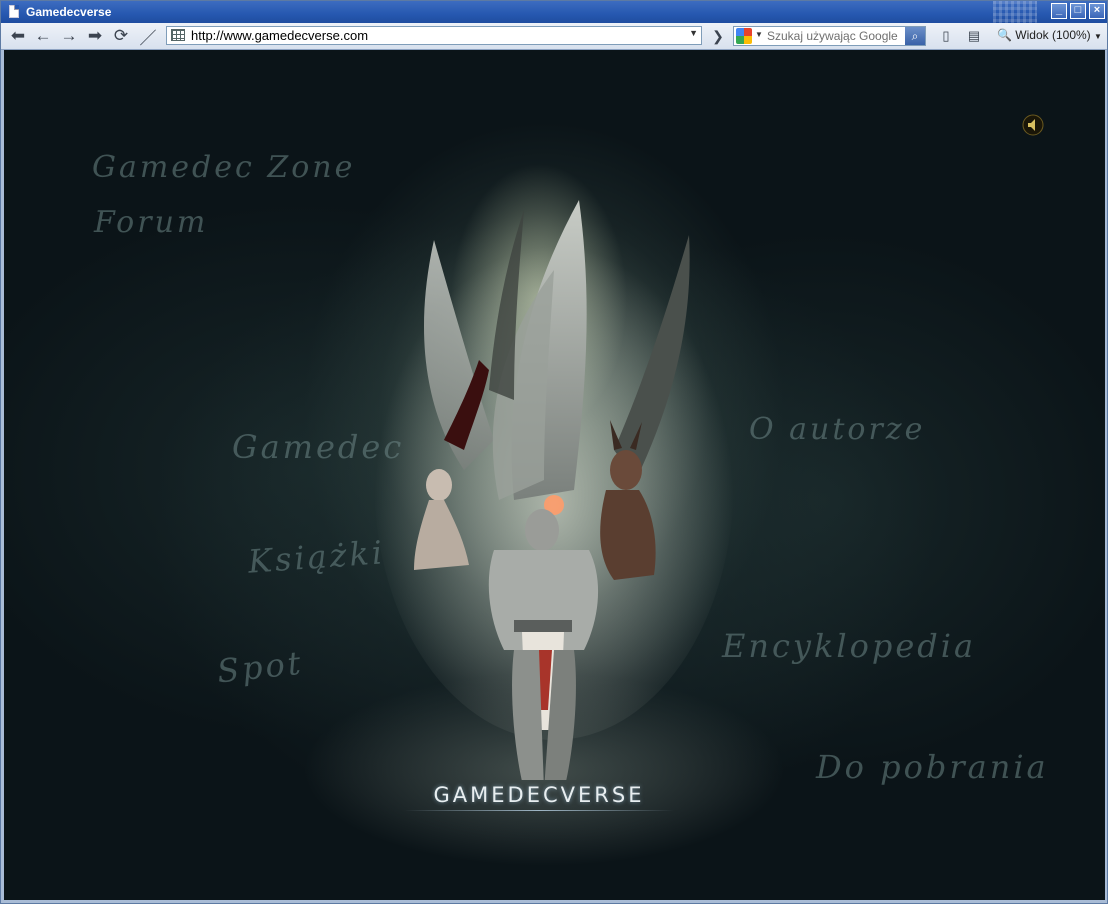 This screenshot has width=1108, height=904. Describe the element at coordinates (223, 167) in the screenshot. I see `nav-link-gamedec-zone: Gamedec Zone` at that location.